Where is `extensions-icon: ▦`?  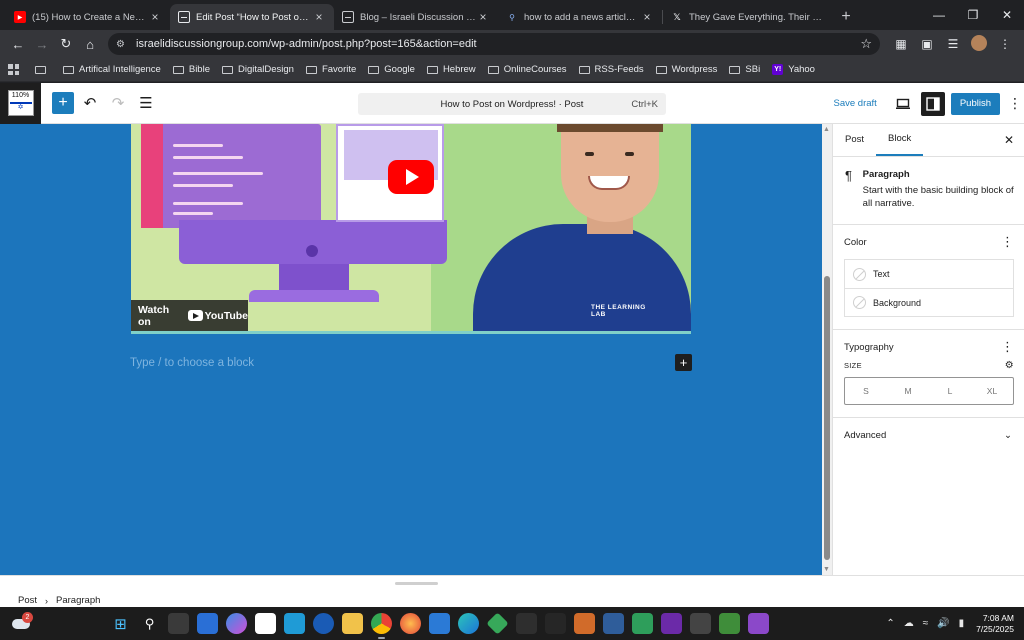
extensions-icon: ▦ is located at coordinates (901, 44).